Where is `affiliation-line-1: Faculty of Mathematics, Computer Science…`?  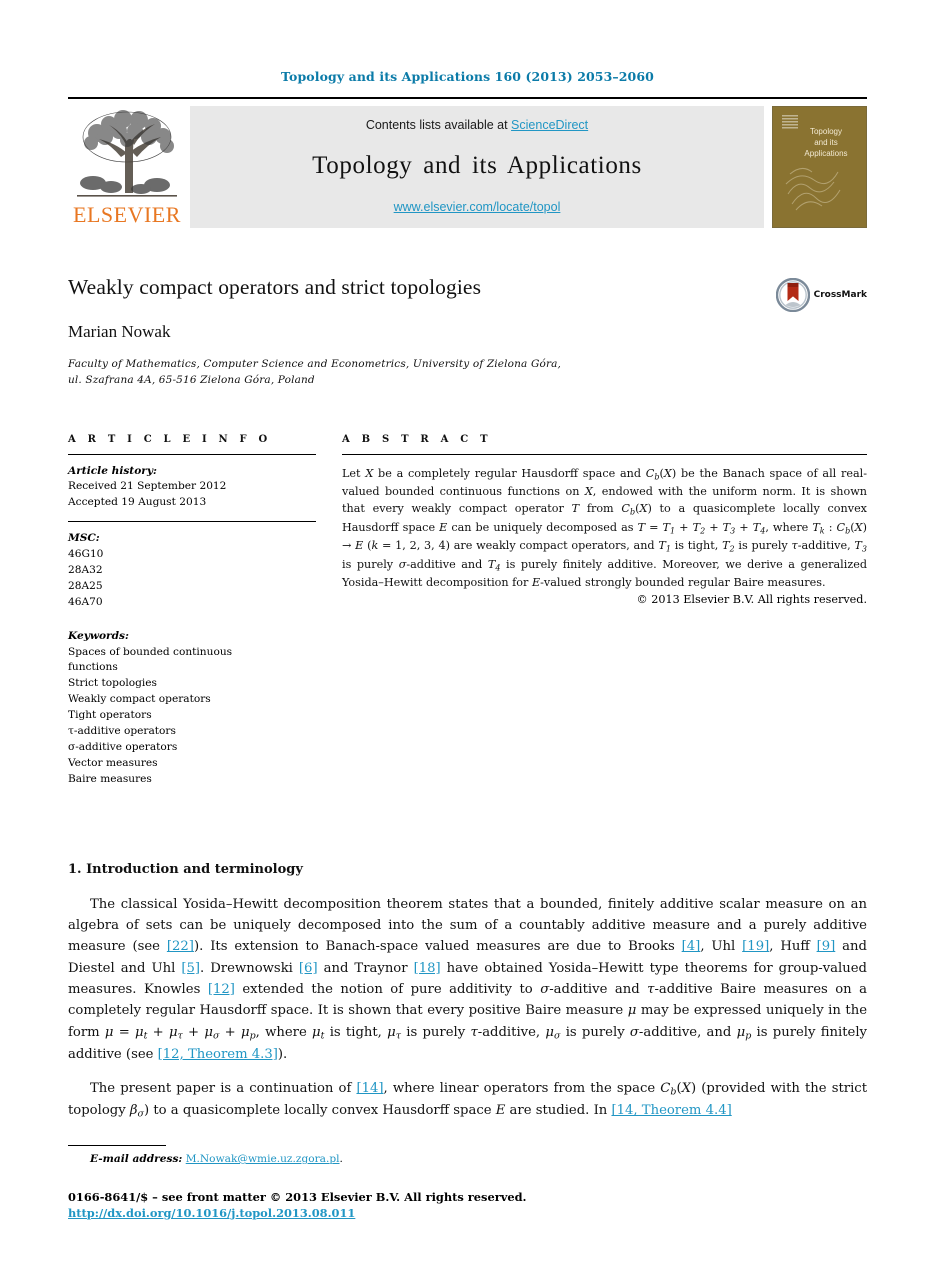 affiliation-line-1: Faculty of Mathematics, Computer Science… is located at coordinates (315, 364).